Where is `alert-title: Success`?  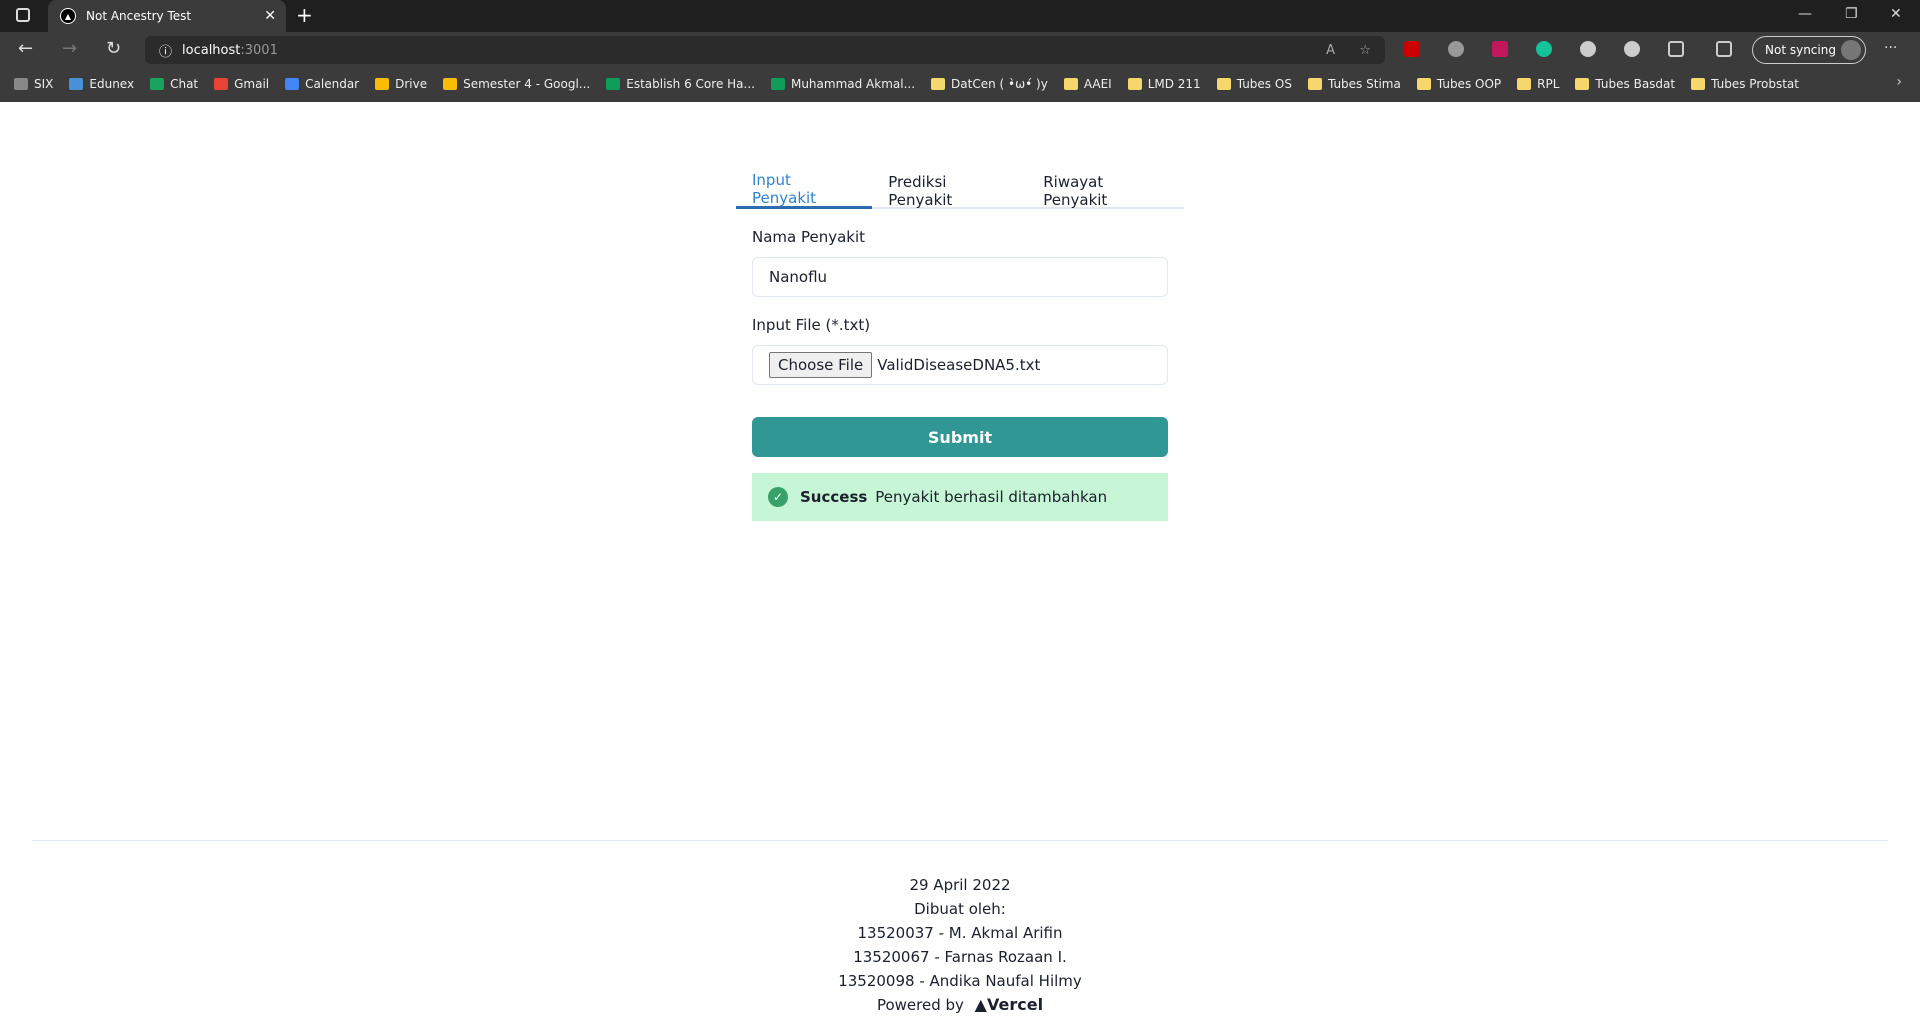 alert-title: Success is located at coordinates (834, 497).